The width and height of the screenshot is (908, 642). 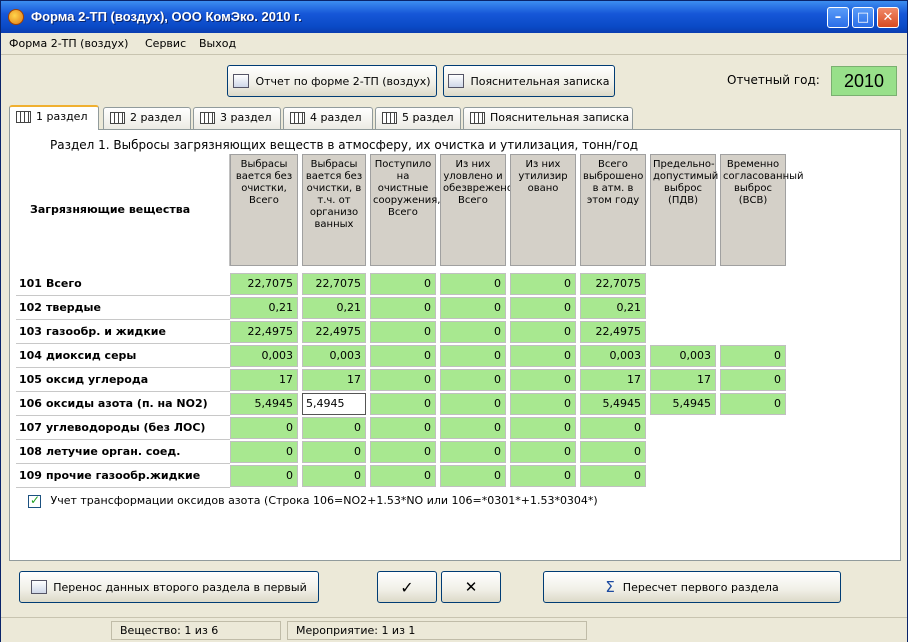 I want to click on maximize-icon: □, so click(x=863, y=17).